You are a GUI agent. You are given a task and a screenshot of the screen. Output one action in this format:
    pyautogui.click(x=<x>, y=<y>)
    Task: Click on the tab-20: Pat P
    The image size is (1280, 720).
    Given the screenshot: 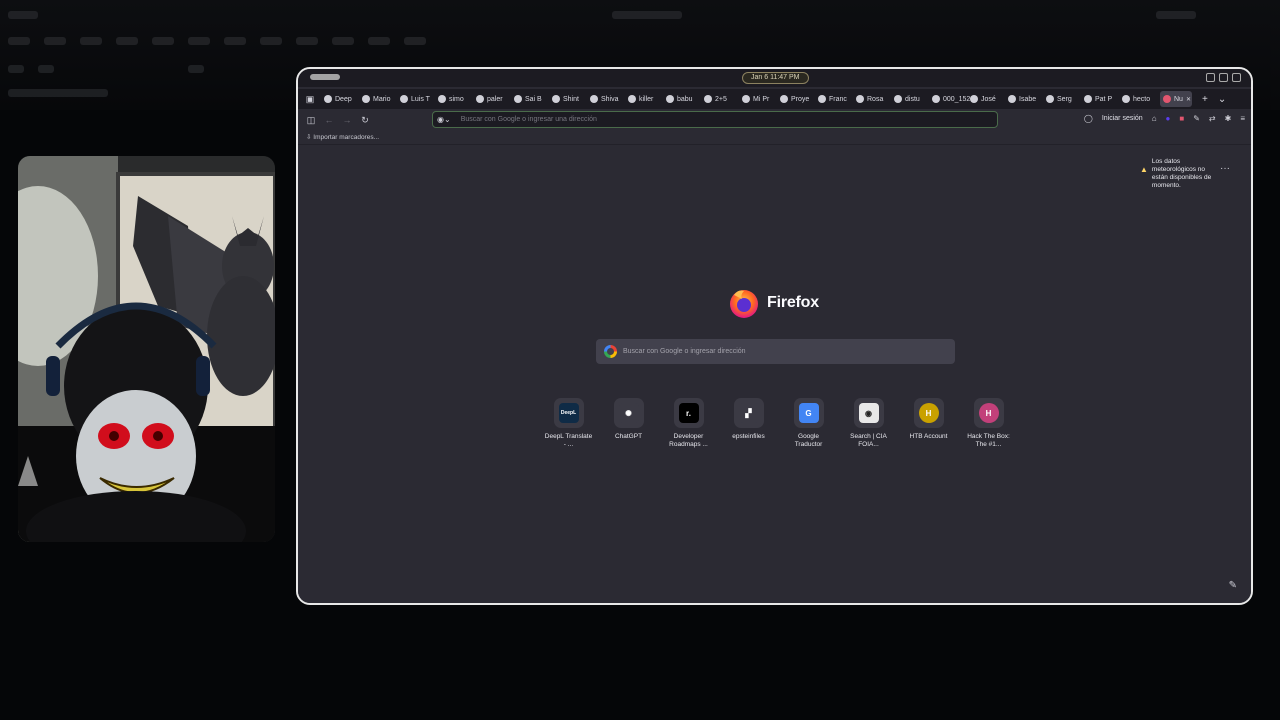 What is the action you would take?
    pyautogui.click(x=1103, y=99)
    